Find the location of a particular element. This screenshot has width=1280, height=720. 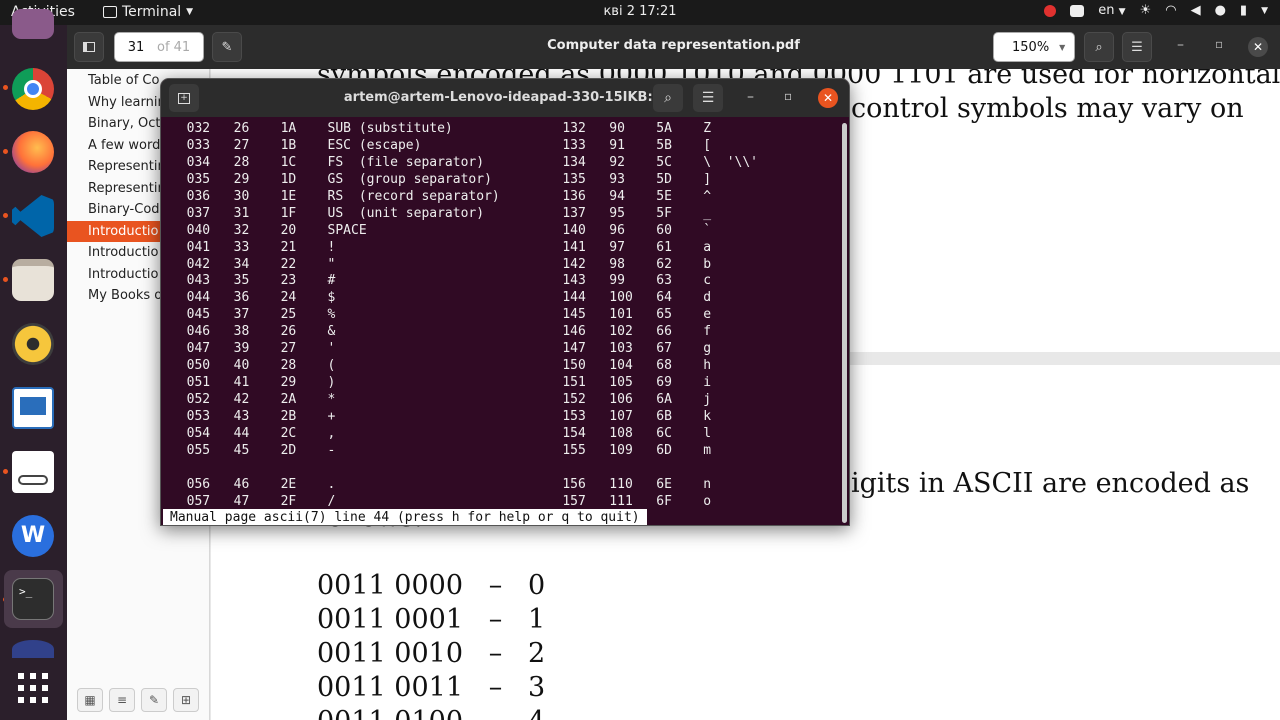

menu-button: ☰ is located at coordinates (1137, 47).